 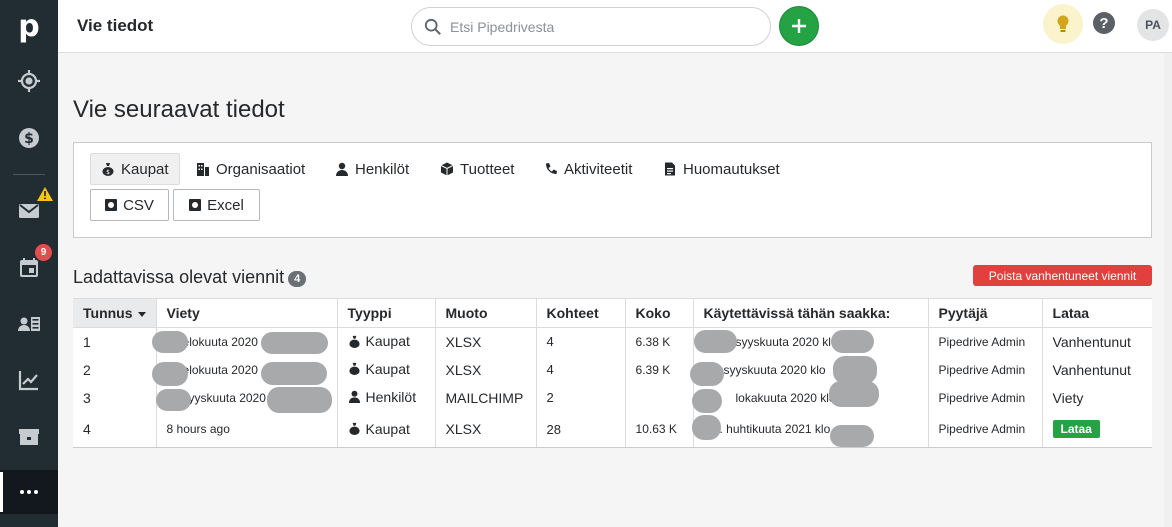 What do you see at coordinates (179, 277) in the screenshot?
I see `downloads-title: Ladattavissa olevat viennit` at bounding box center [179, 277].